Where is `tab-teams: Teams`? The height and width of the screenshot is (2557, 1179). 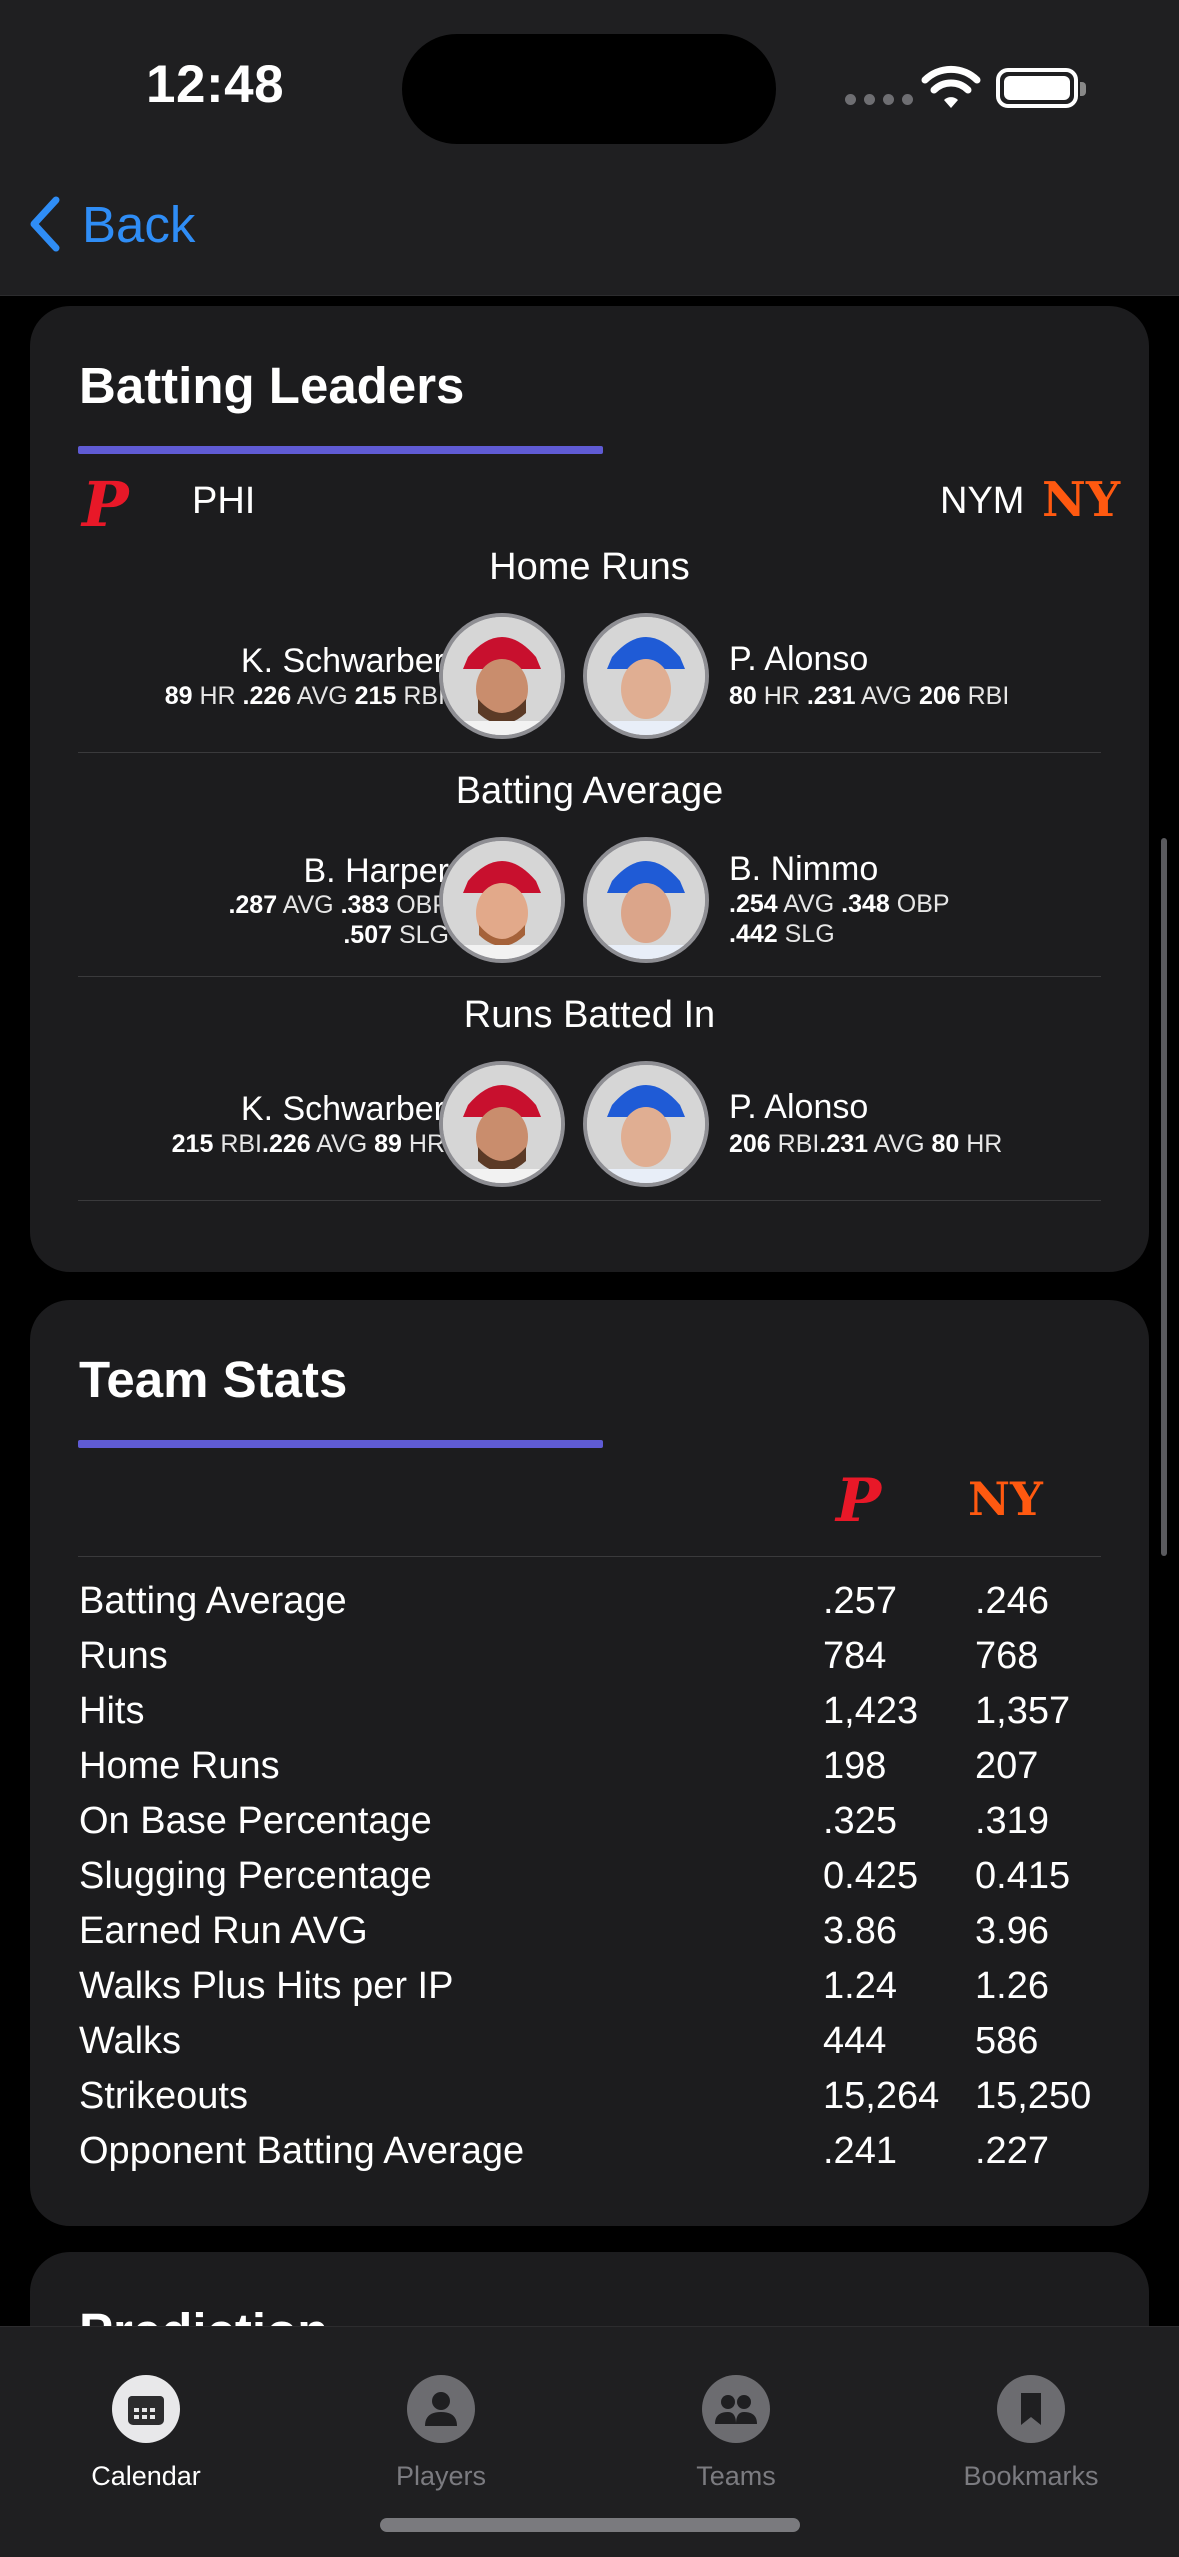 tab-teams: Teams is located at coordinates (736, 2433).